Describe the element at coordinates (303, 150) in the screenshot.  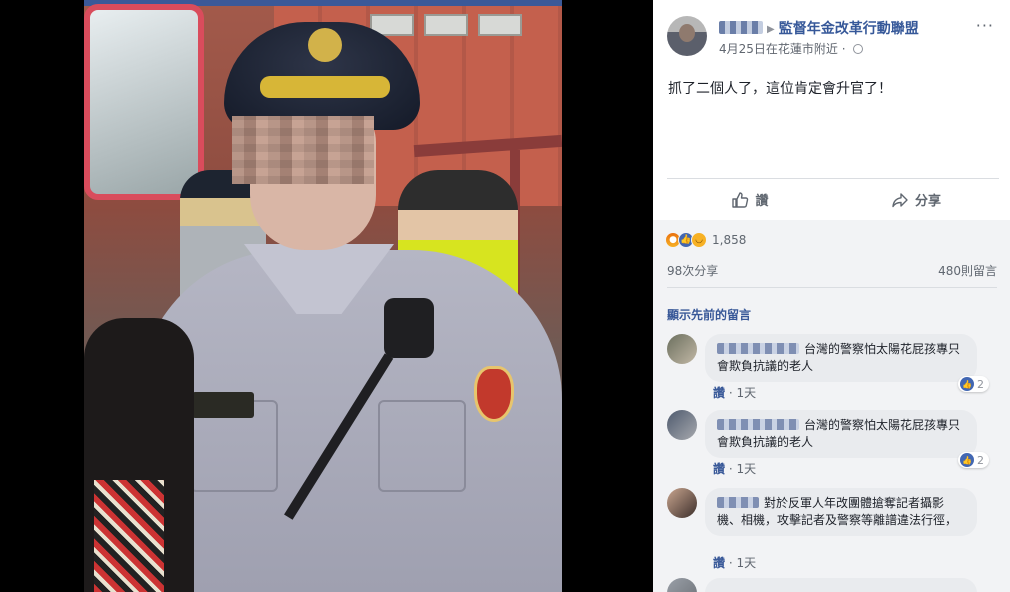
I see `pixelated-face-blur` at that location.